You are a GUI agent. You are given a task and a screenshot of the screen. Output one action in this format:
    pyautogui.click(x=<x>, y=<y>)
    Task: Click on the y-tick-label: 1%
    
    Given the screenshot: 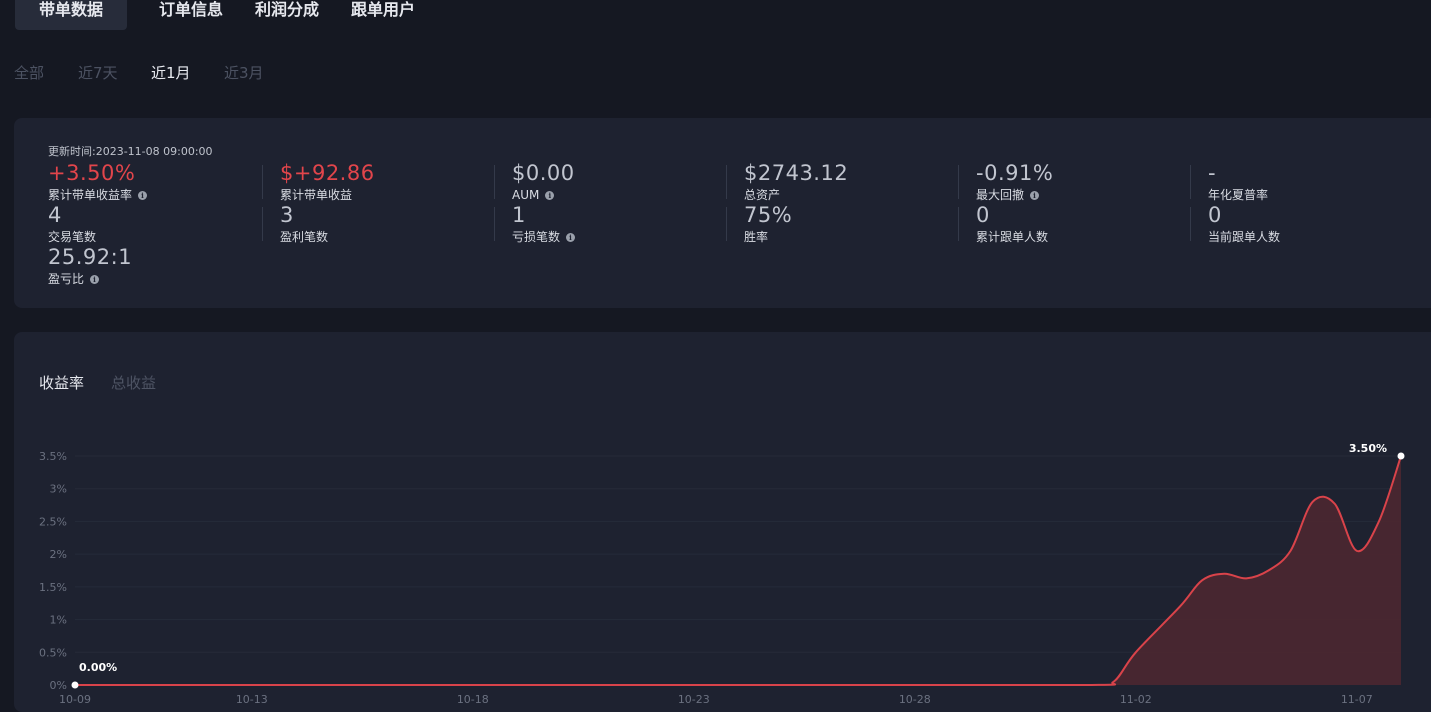 What is the action you would take?
    pyautogui.click(x=58, y=620)
    